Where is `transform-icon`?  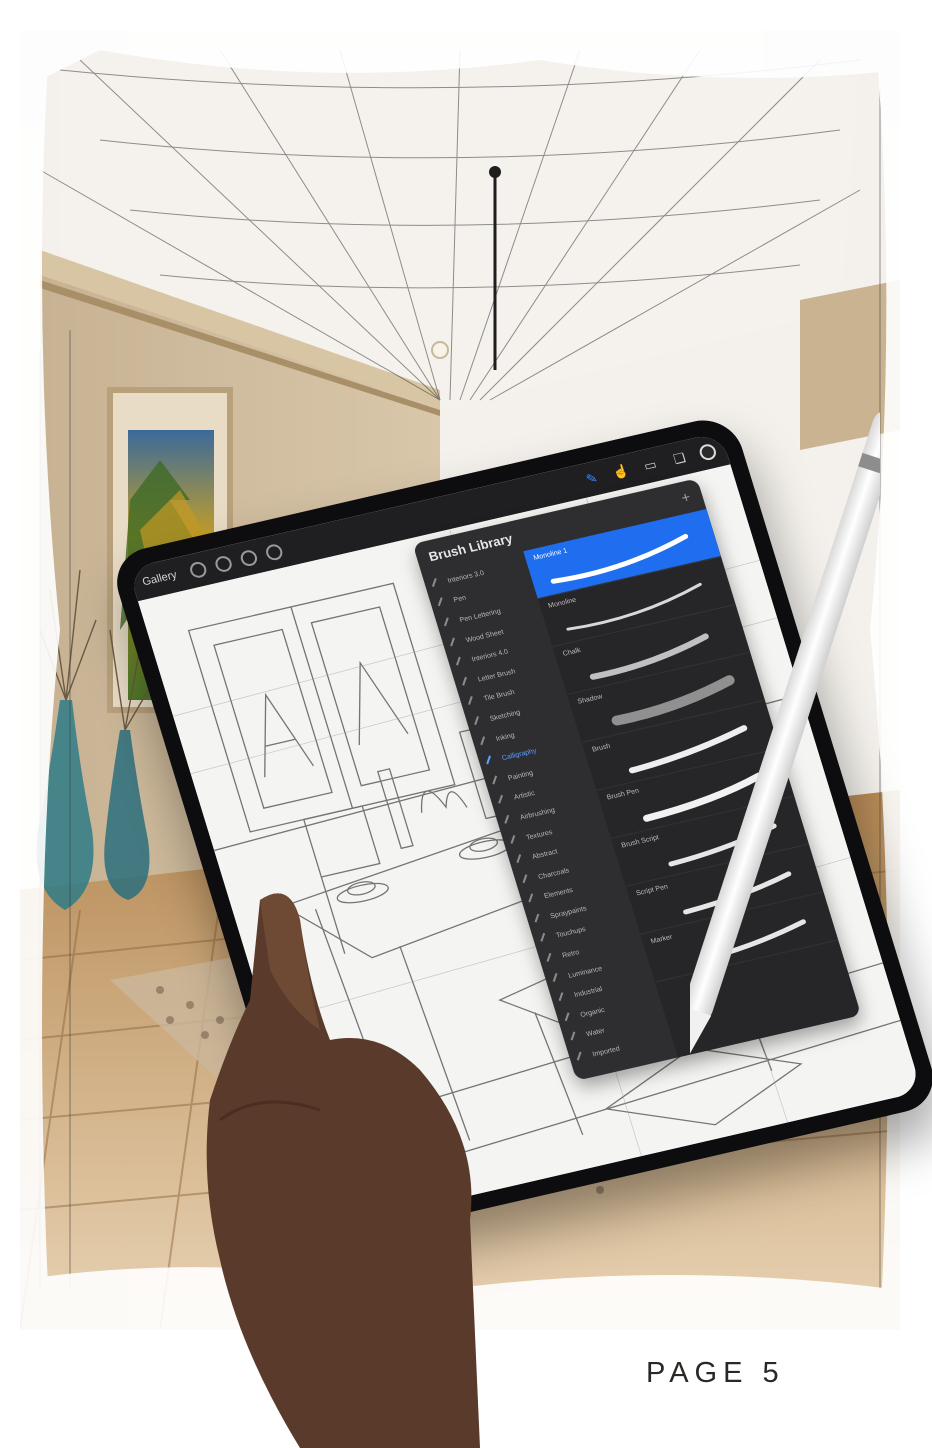 transform-icon is located at coordinates (248, 558).